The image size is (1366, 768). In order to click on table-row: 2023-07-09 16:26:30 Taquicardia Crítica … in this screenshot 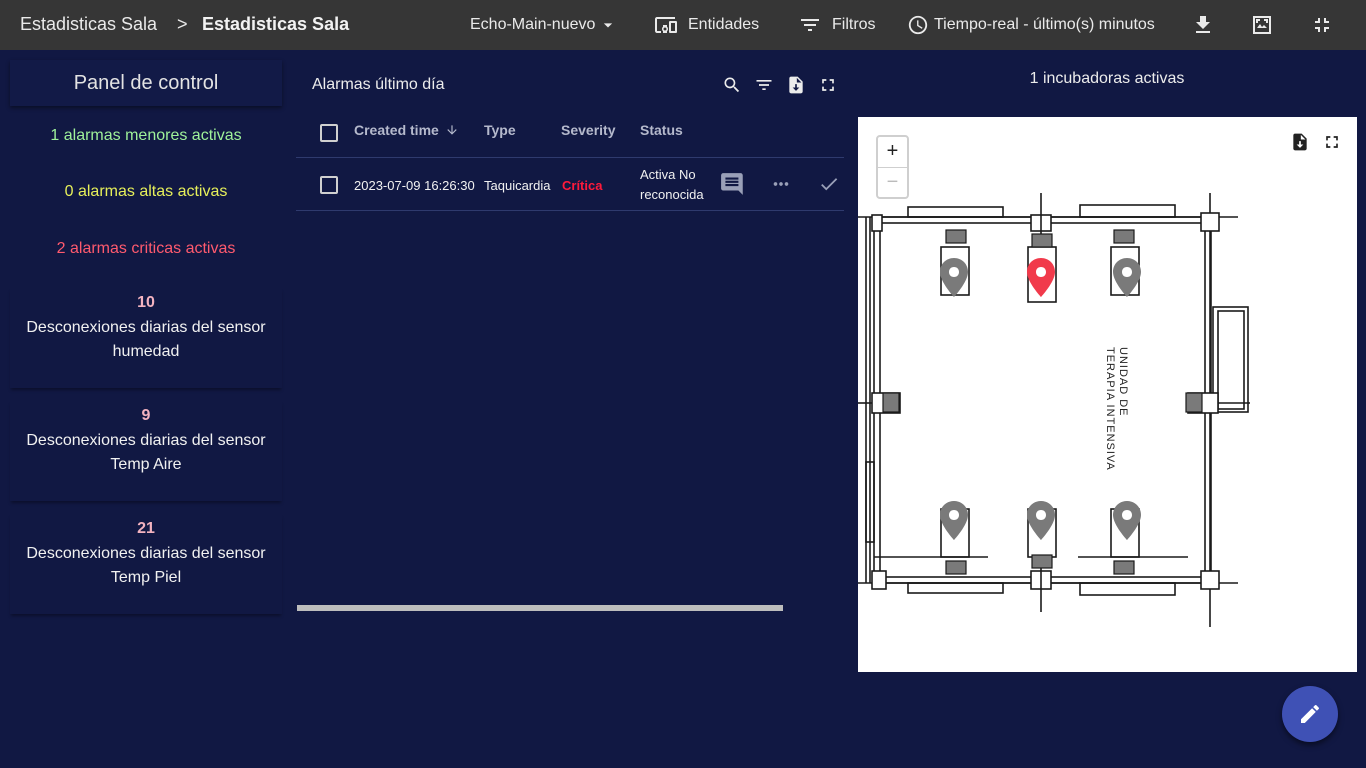, I will do `click(570, 185)`.